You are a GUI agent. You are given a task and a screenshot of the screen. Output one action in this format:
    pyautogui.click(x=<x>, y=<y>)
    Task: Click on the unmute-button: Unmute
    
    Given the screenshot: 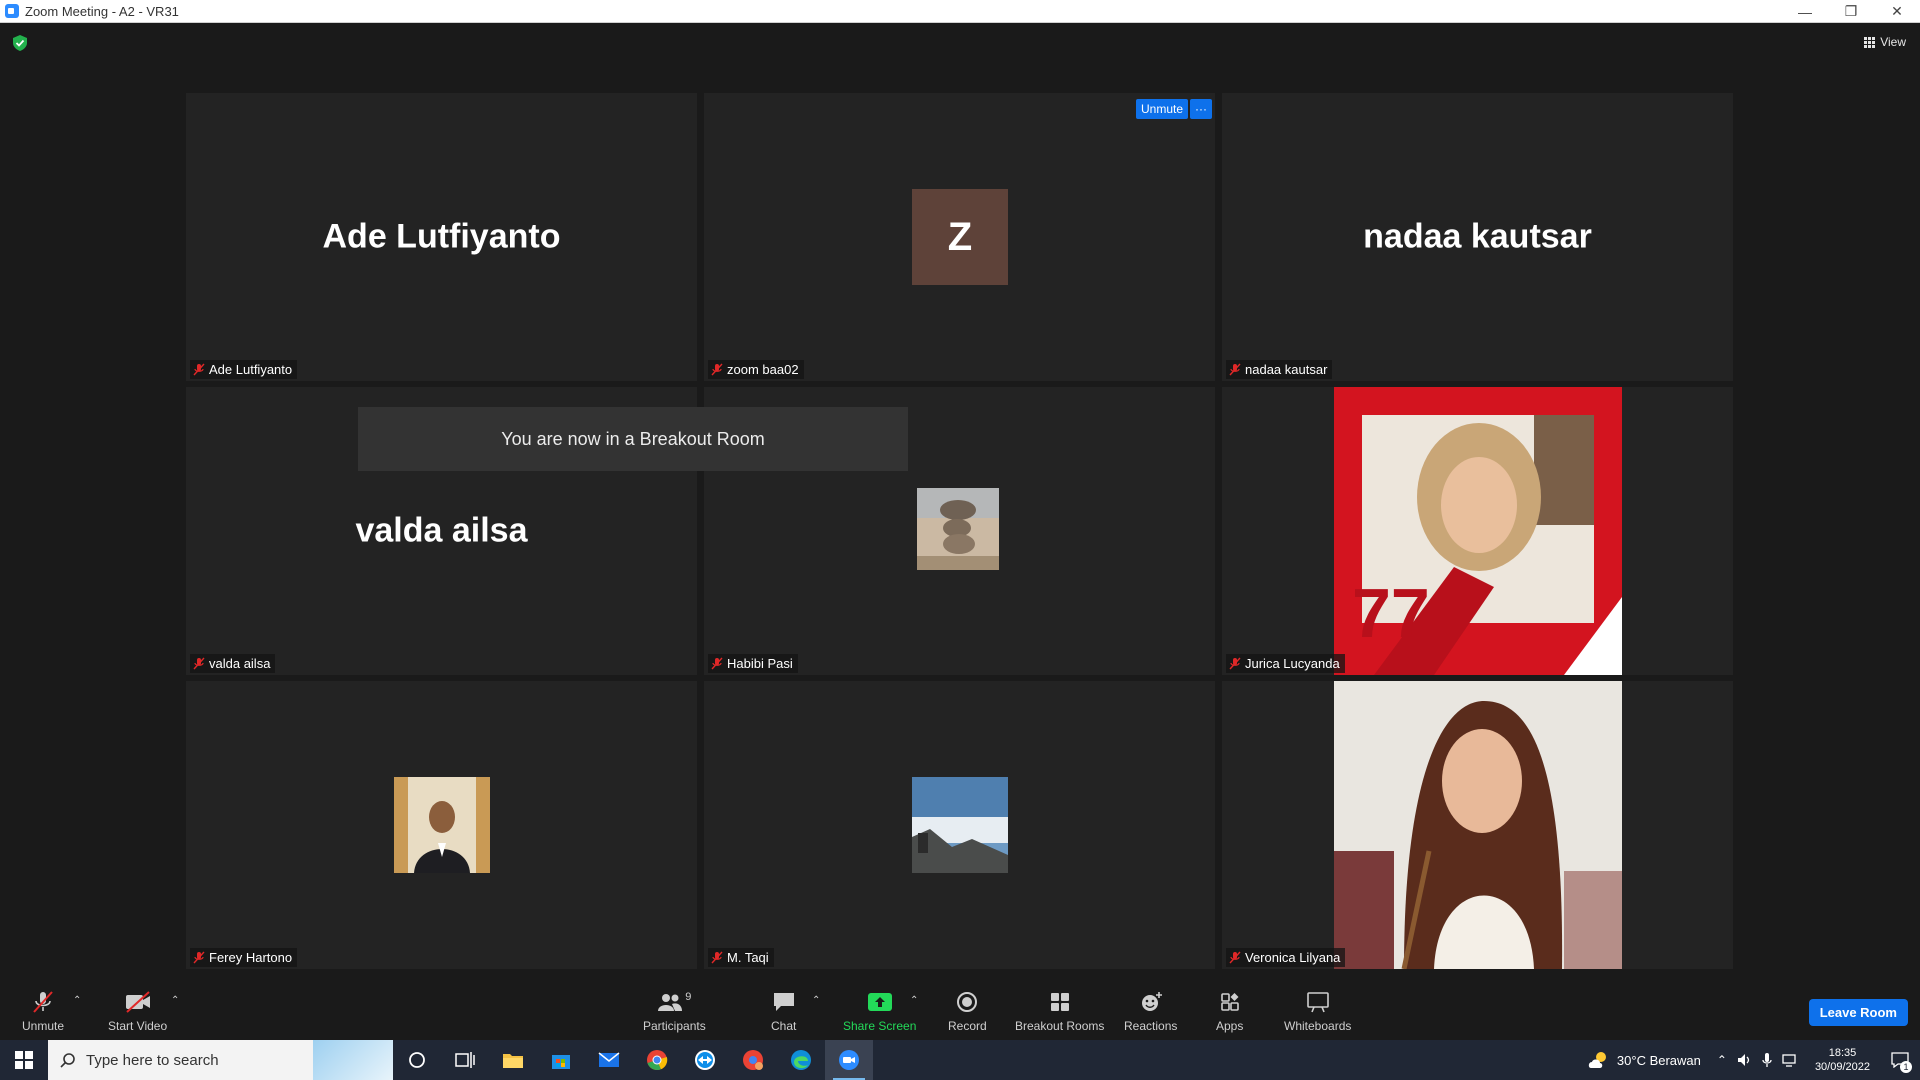 What is the action you would take?
    pyautogui.click(x=43, y=1012)
    